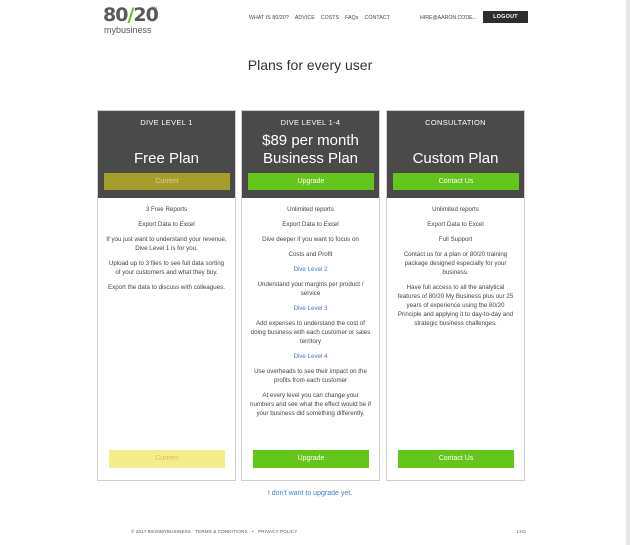 The height and width of the screenshot is (545, 630). Describe the element at coordinates (351, 18) in the screenshot. I see `nav-faqs: FAQs` at that location.